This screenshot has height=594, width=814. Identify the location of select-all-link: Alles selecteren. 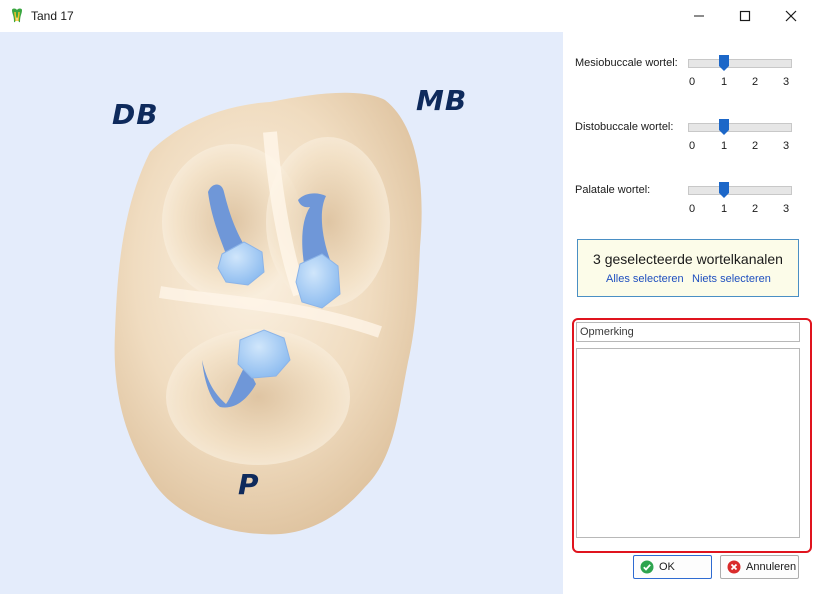
(645, 279).